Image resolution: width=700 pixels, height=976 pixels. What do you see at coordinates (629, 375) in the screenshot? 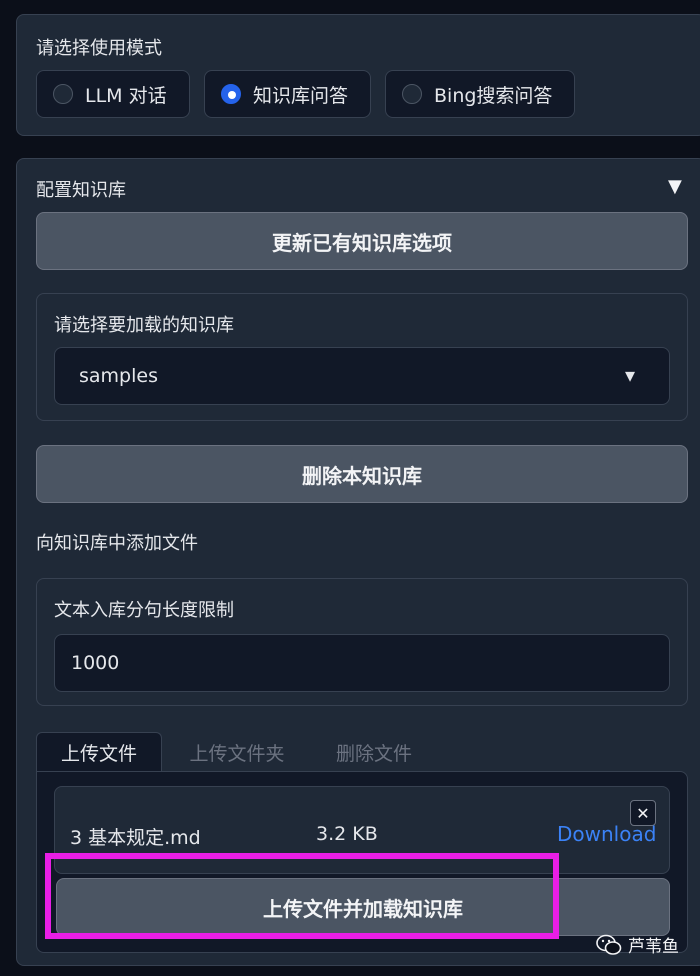
I see `chevron-down-icon: ▾` at bounding box center [629, 375].